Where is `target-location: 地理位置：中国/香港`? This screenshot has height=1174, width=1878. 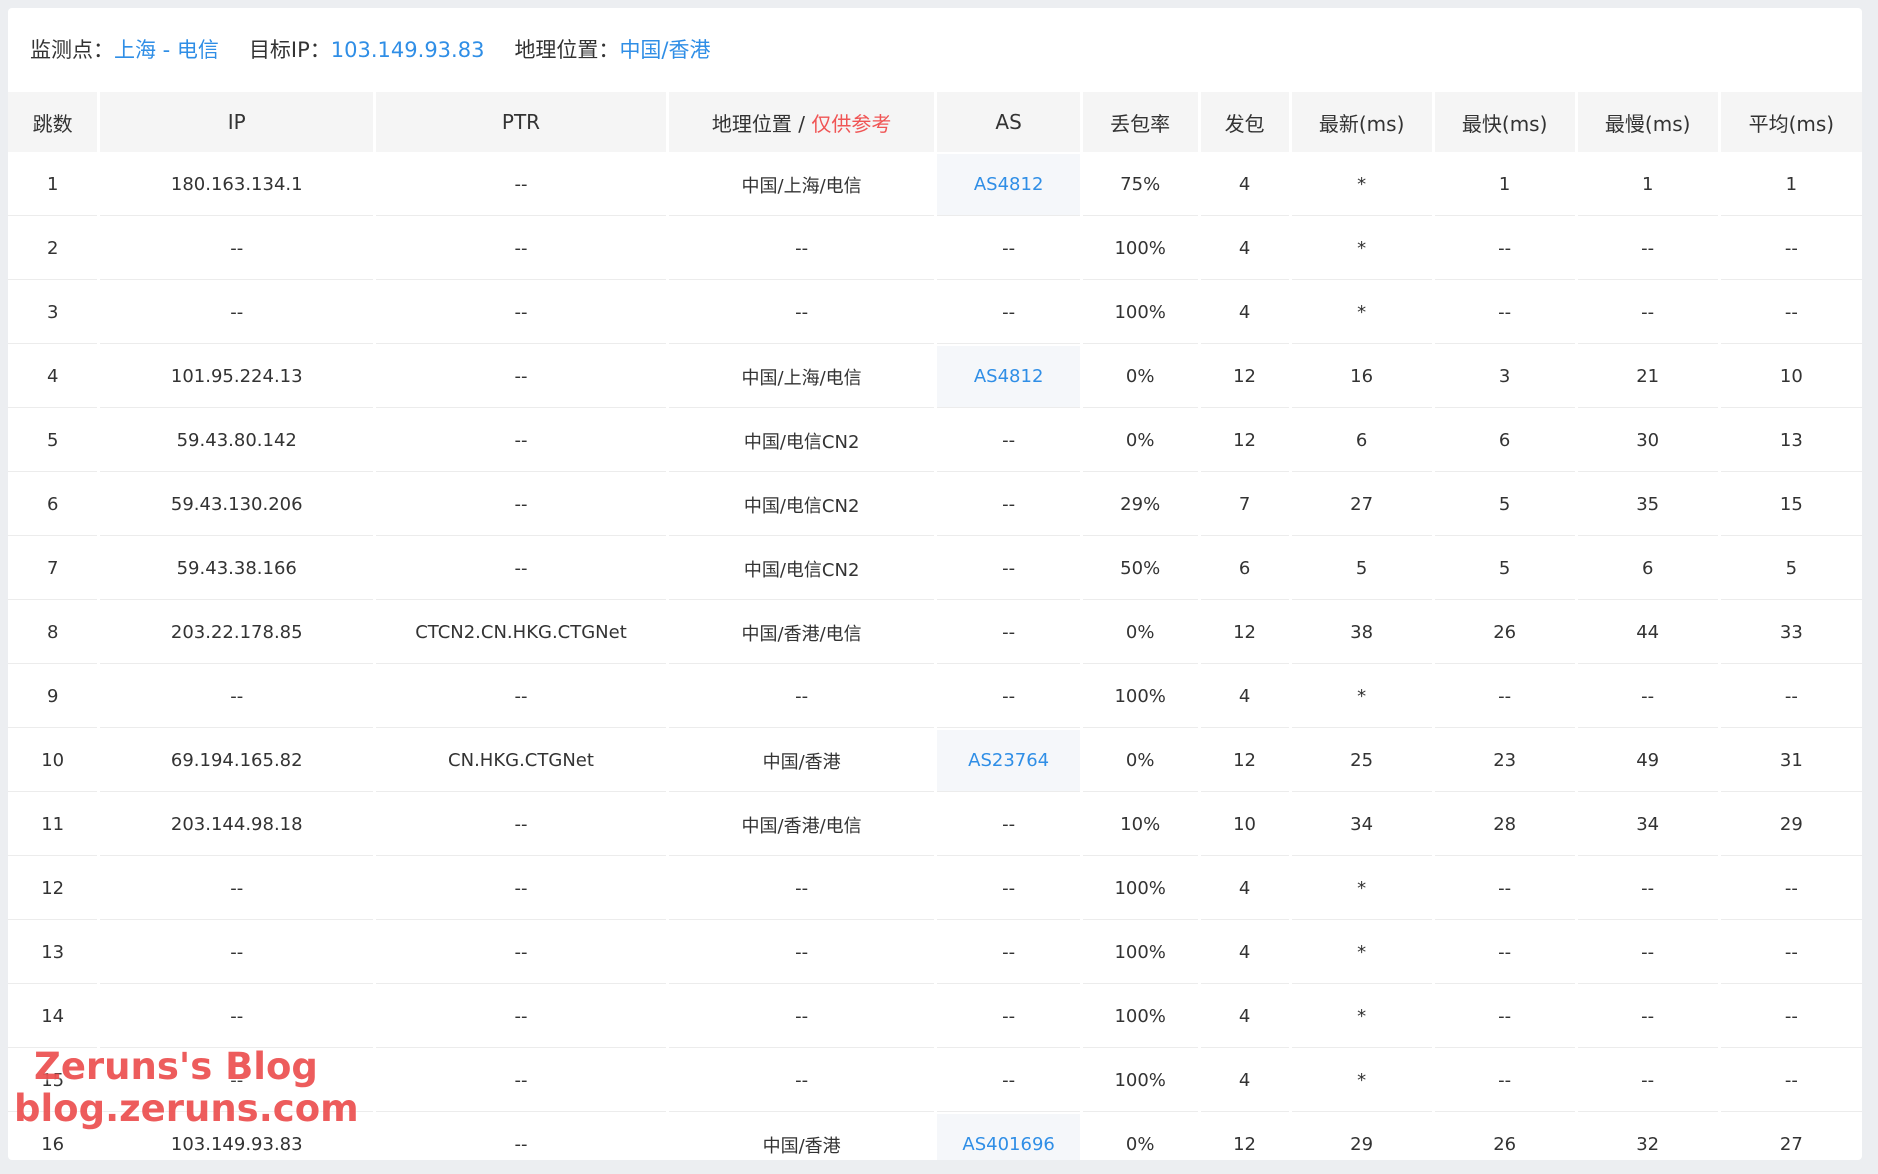 target-location: 地理位置：中国/香港 is located at coordinates (612, 49).